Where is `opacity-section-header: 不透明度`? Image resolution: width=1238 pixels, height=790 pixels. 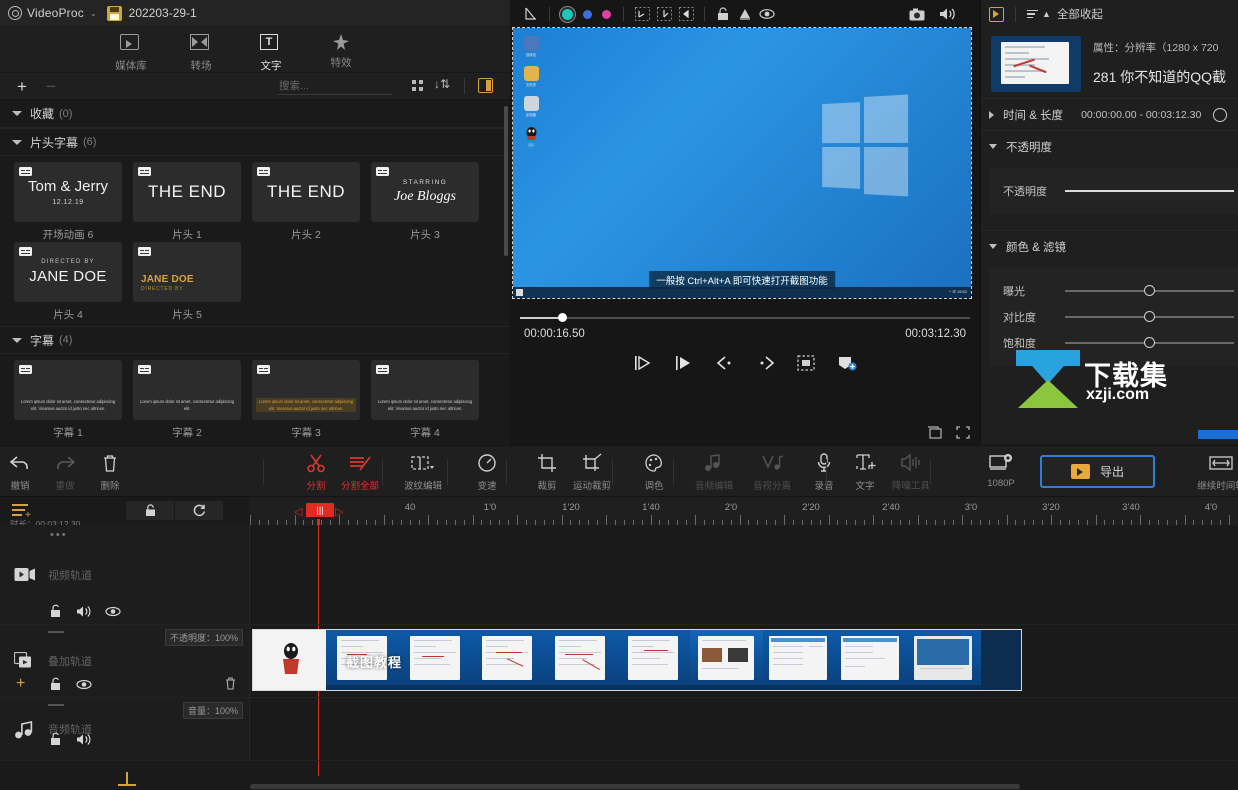 opacity-section-header: 不透明度 is located at coordinates (1109, 146).